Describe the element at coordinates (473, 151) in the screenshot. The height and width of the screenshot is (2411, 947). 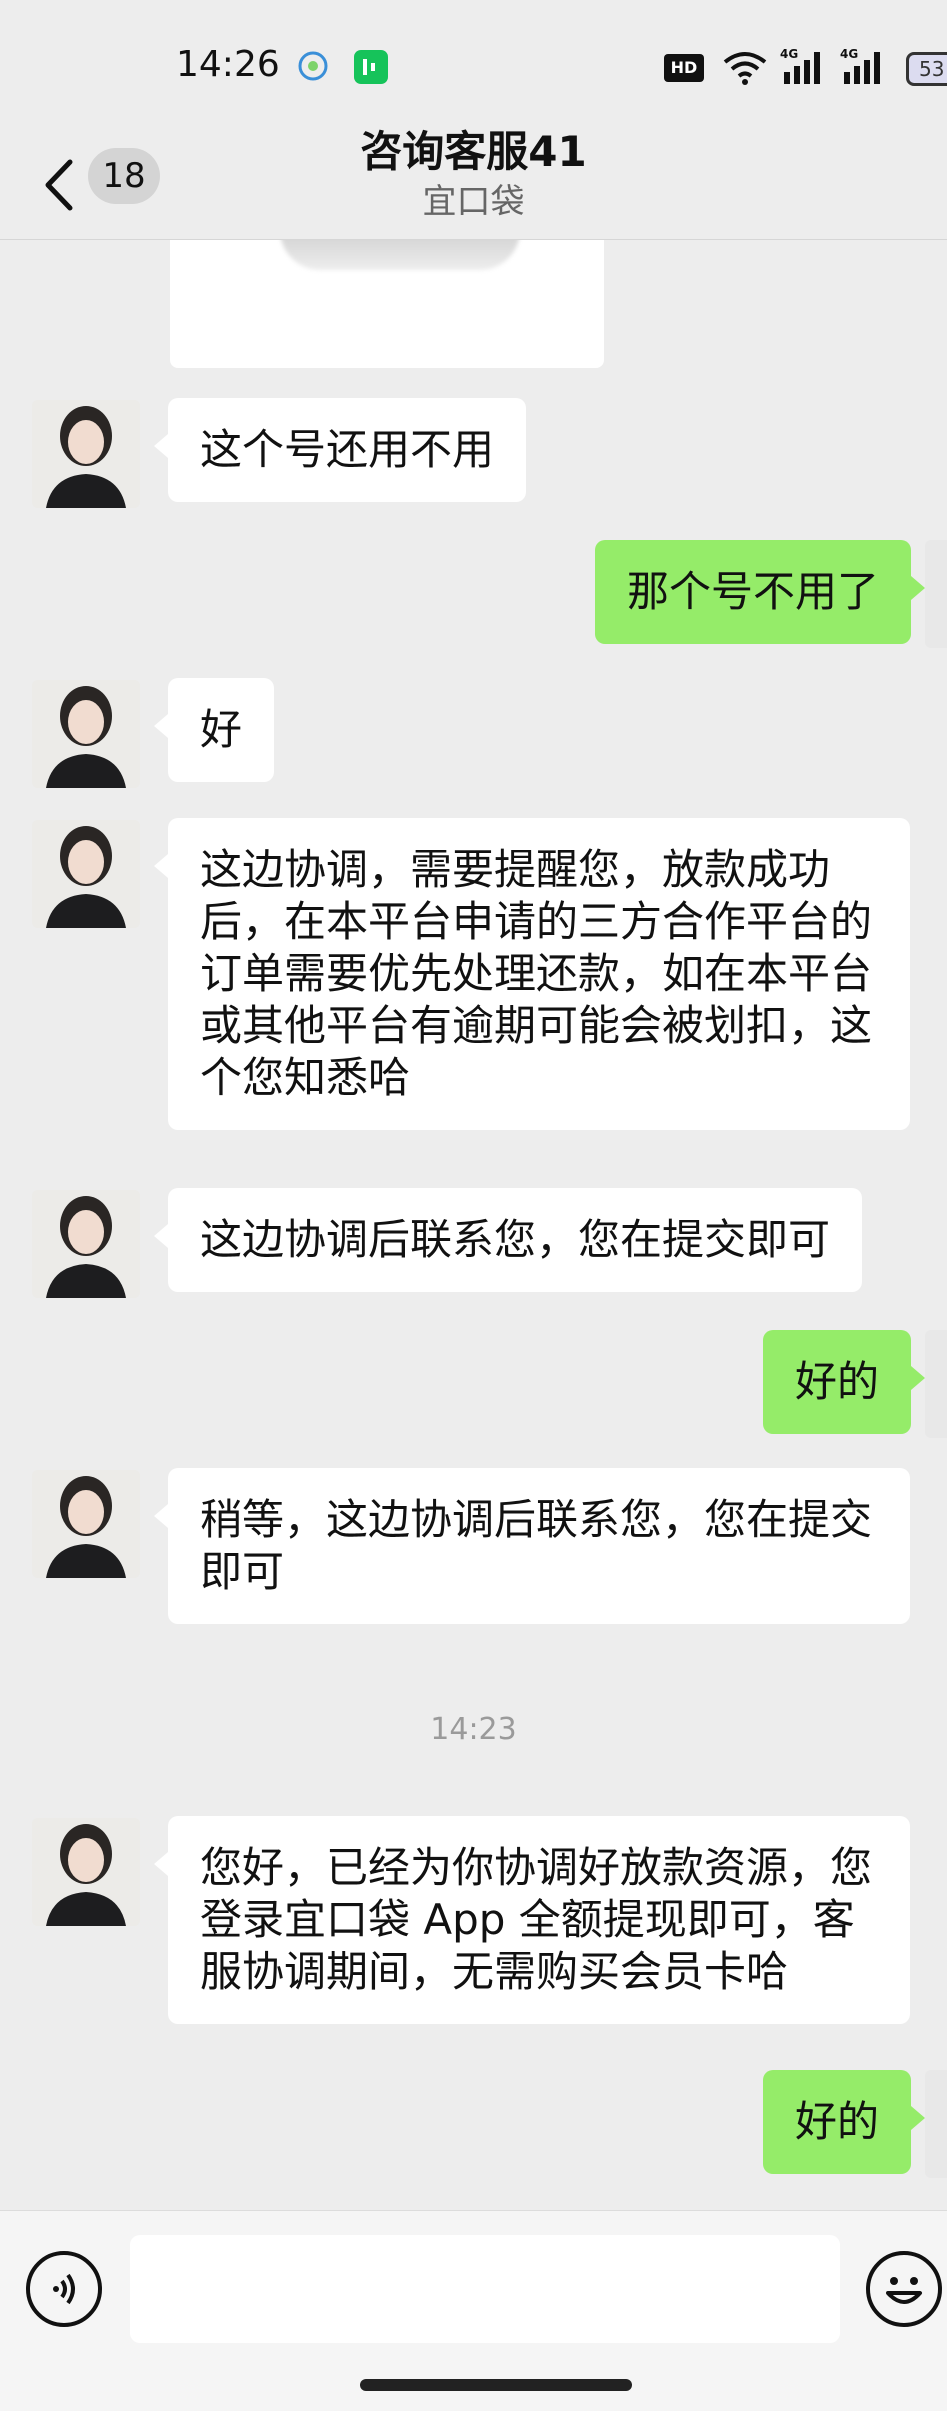
I see `chat-title: 咨询客服41` at that location.